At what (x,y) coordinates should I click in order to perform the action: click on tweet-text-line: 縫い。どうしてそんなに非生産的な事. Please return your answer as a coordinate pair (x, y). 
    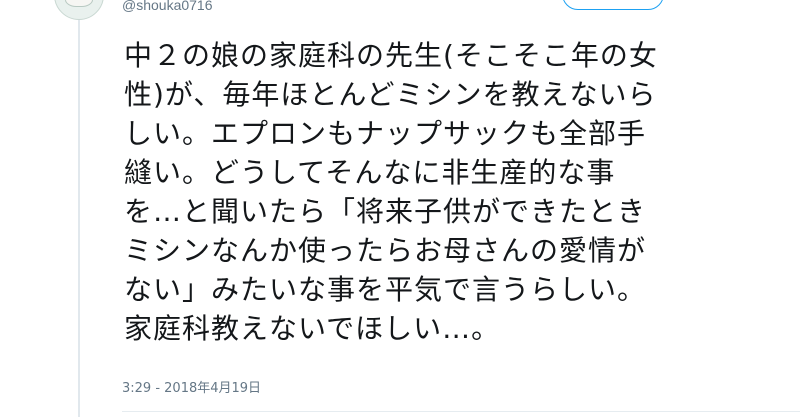
    Looking at the image, I should click on (370, 172).